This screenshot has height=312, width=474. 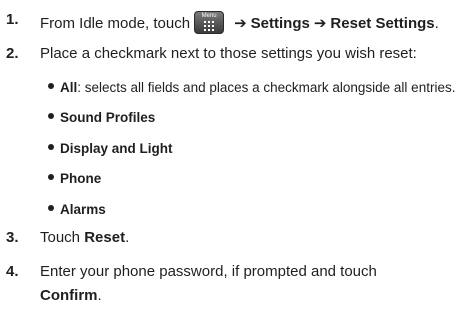 What do you see at coordinates (12, 237) in the screenshot?
I see `step-number: 3.` at bounding box center [12, 237].